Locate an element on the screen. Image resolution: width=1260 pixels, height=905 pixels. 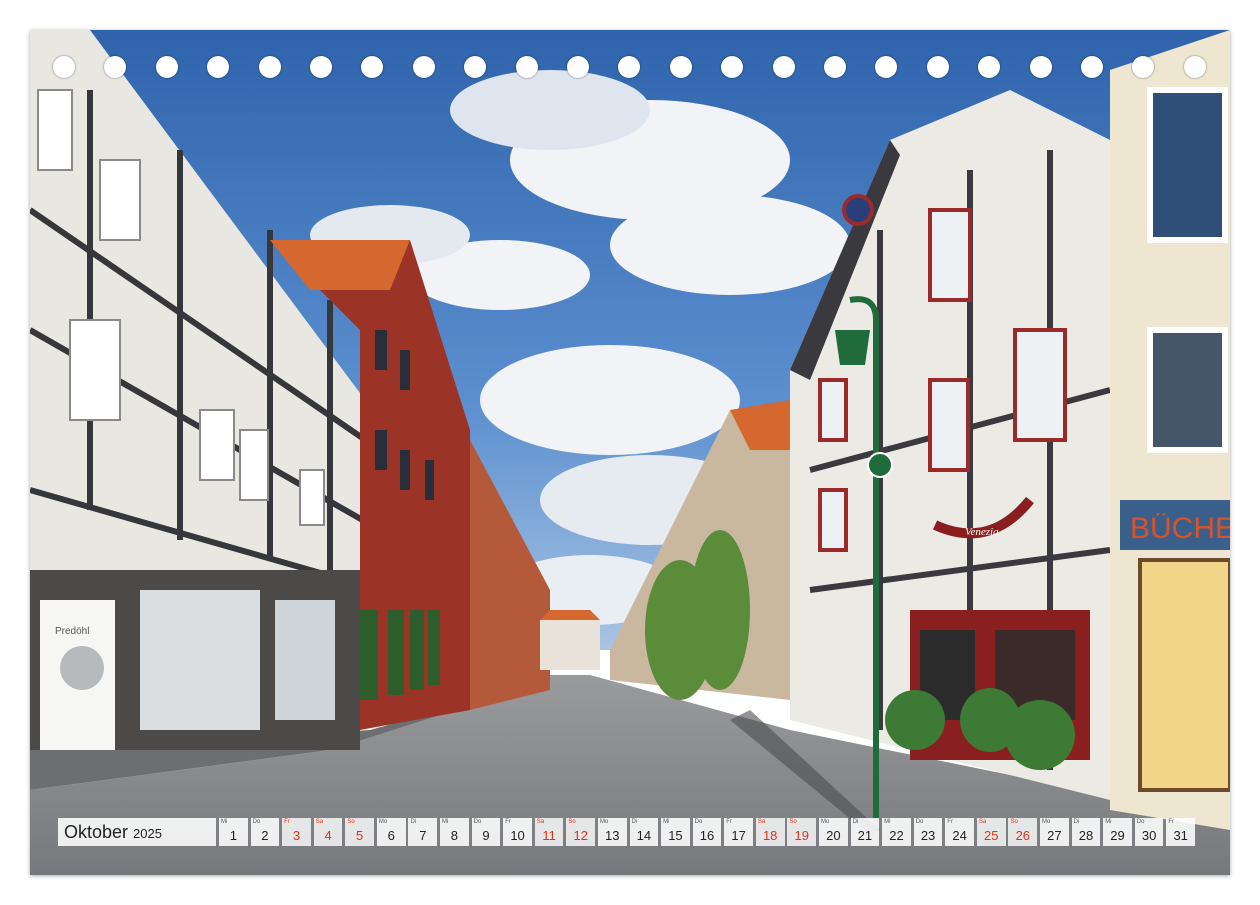
day-cell: Mi 8 is located at coordinates (454, 832).